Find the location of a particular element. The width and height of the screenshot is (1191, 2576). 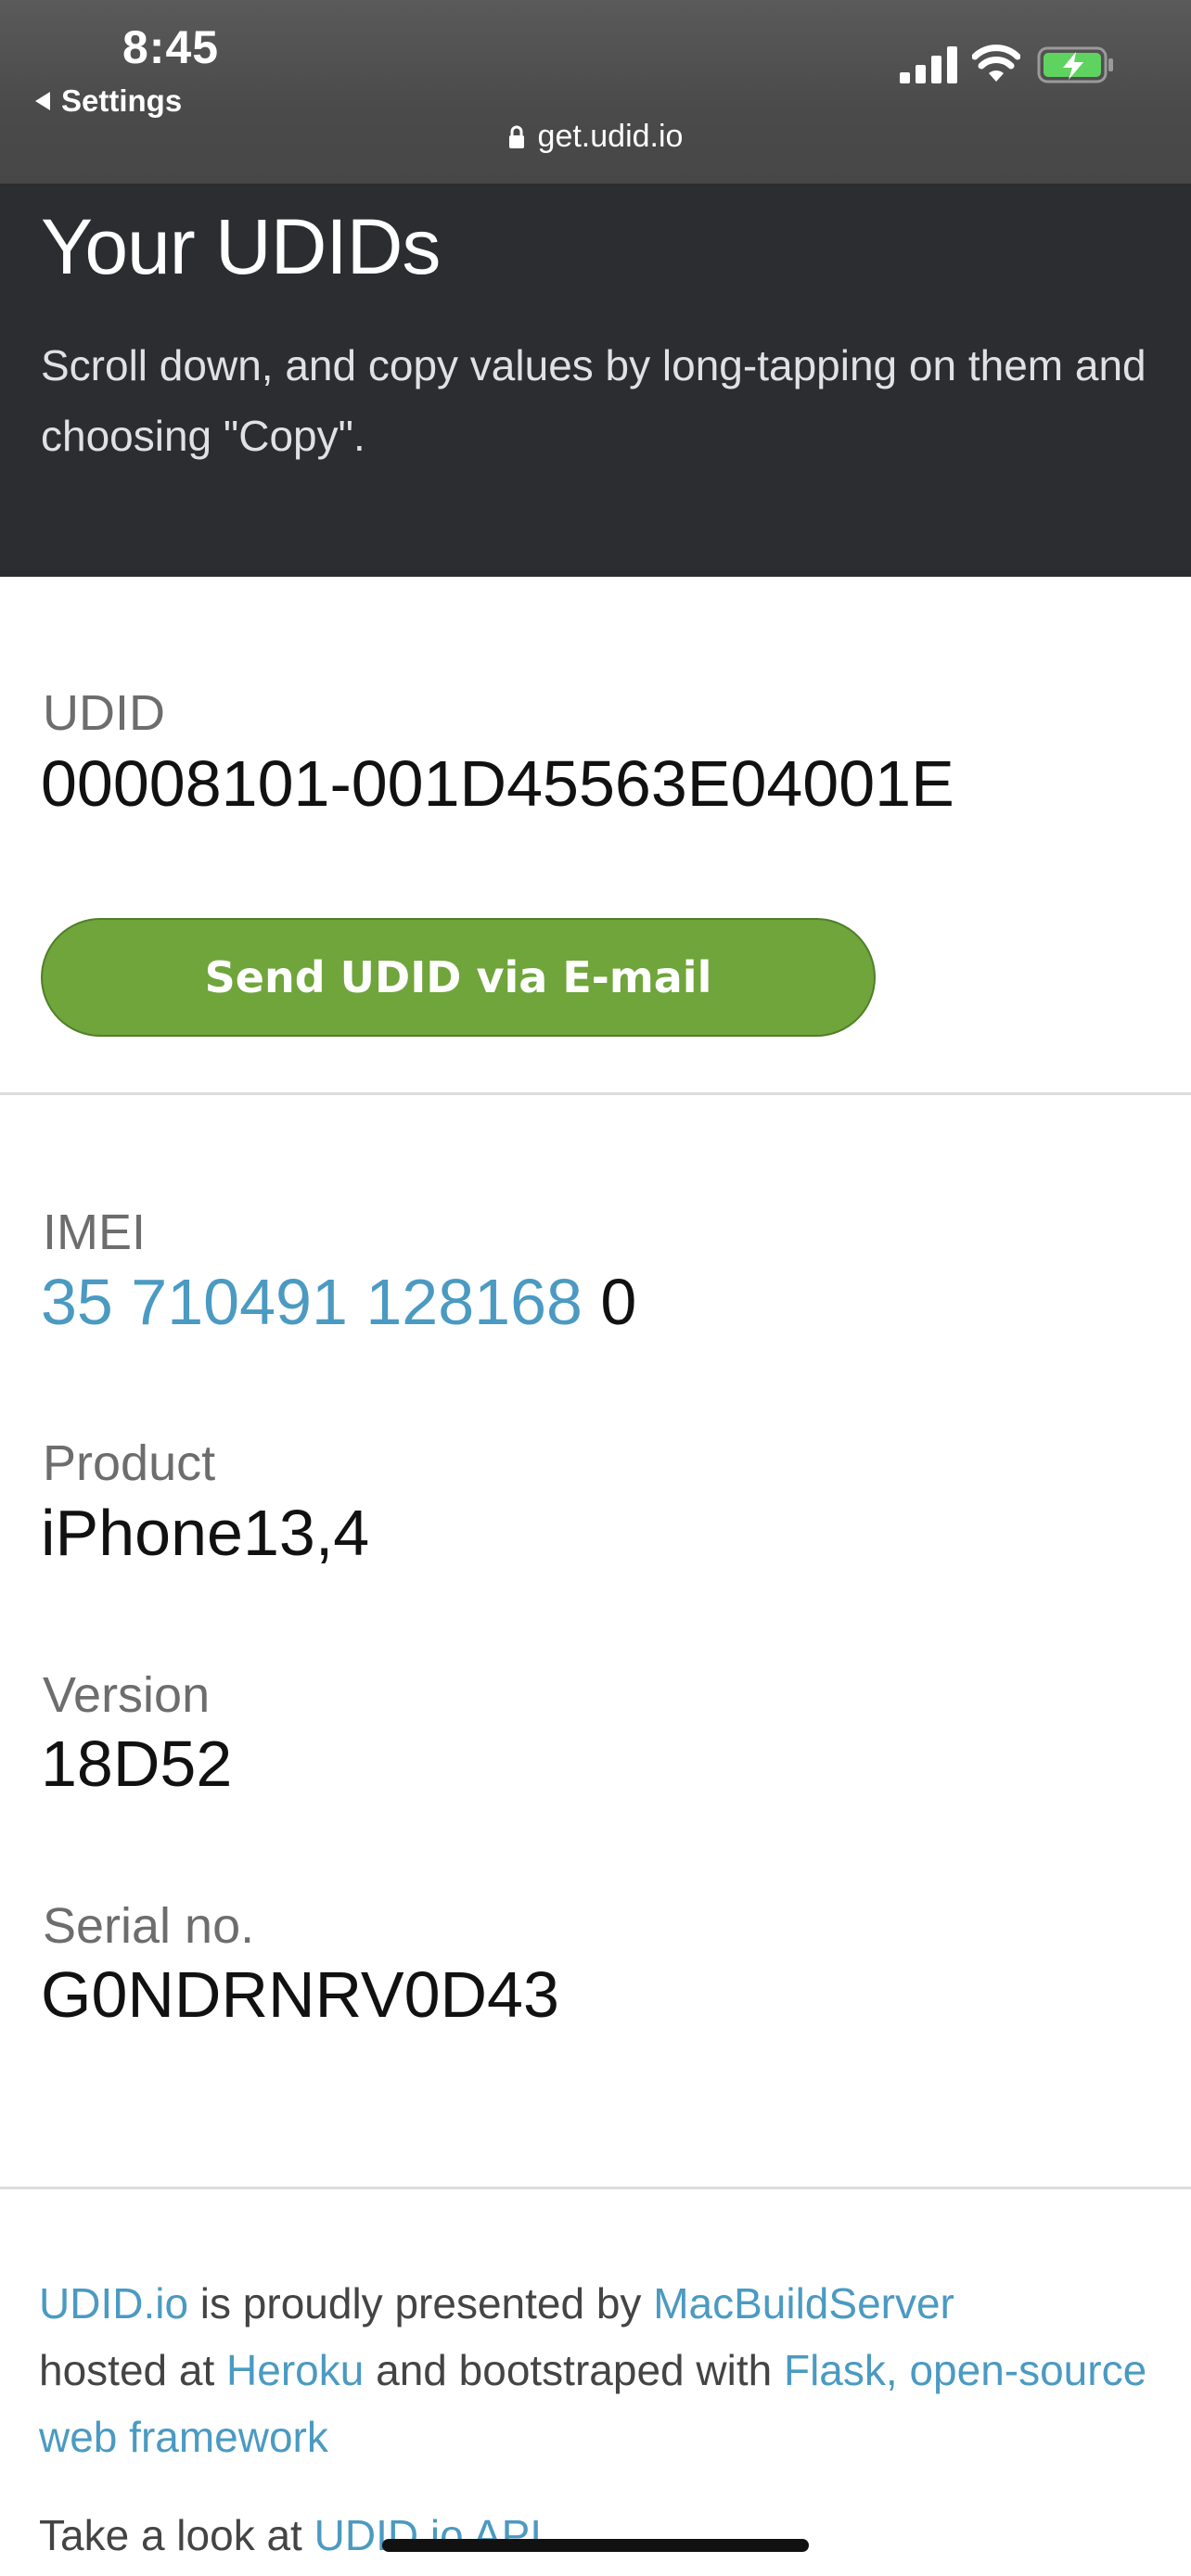

send-udid-email-button: Send UDID via E-mail is located at coordinates (458, 977).